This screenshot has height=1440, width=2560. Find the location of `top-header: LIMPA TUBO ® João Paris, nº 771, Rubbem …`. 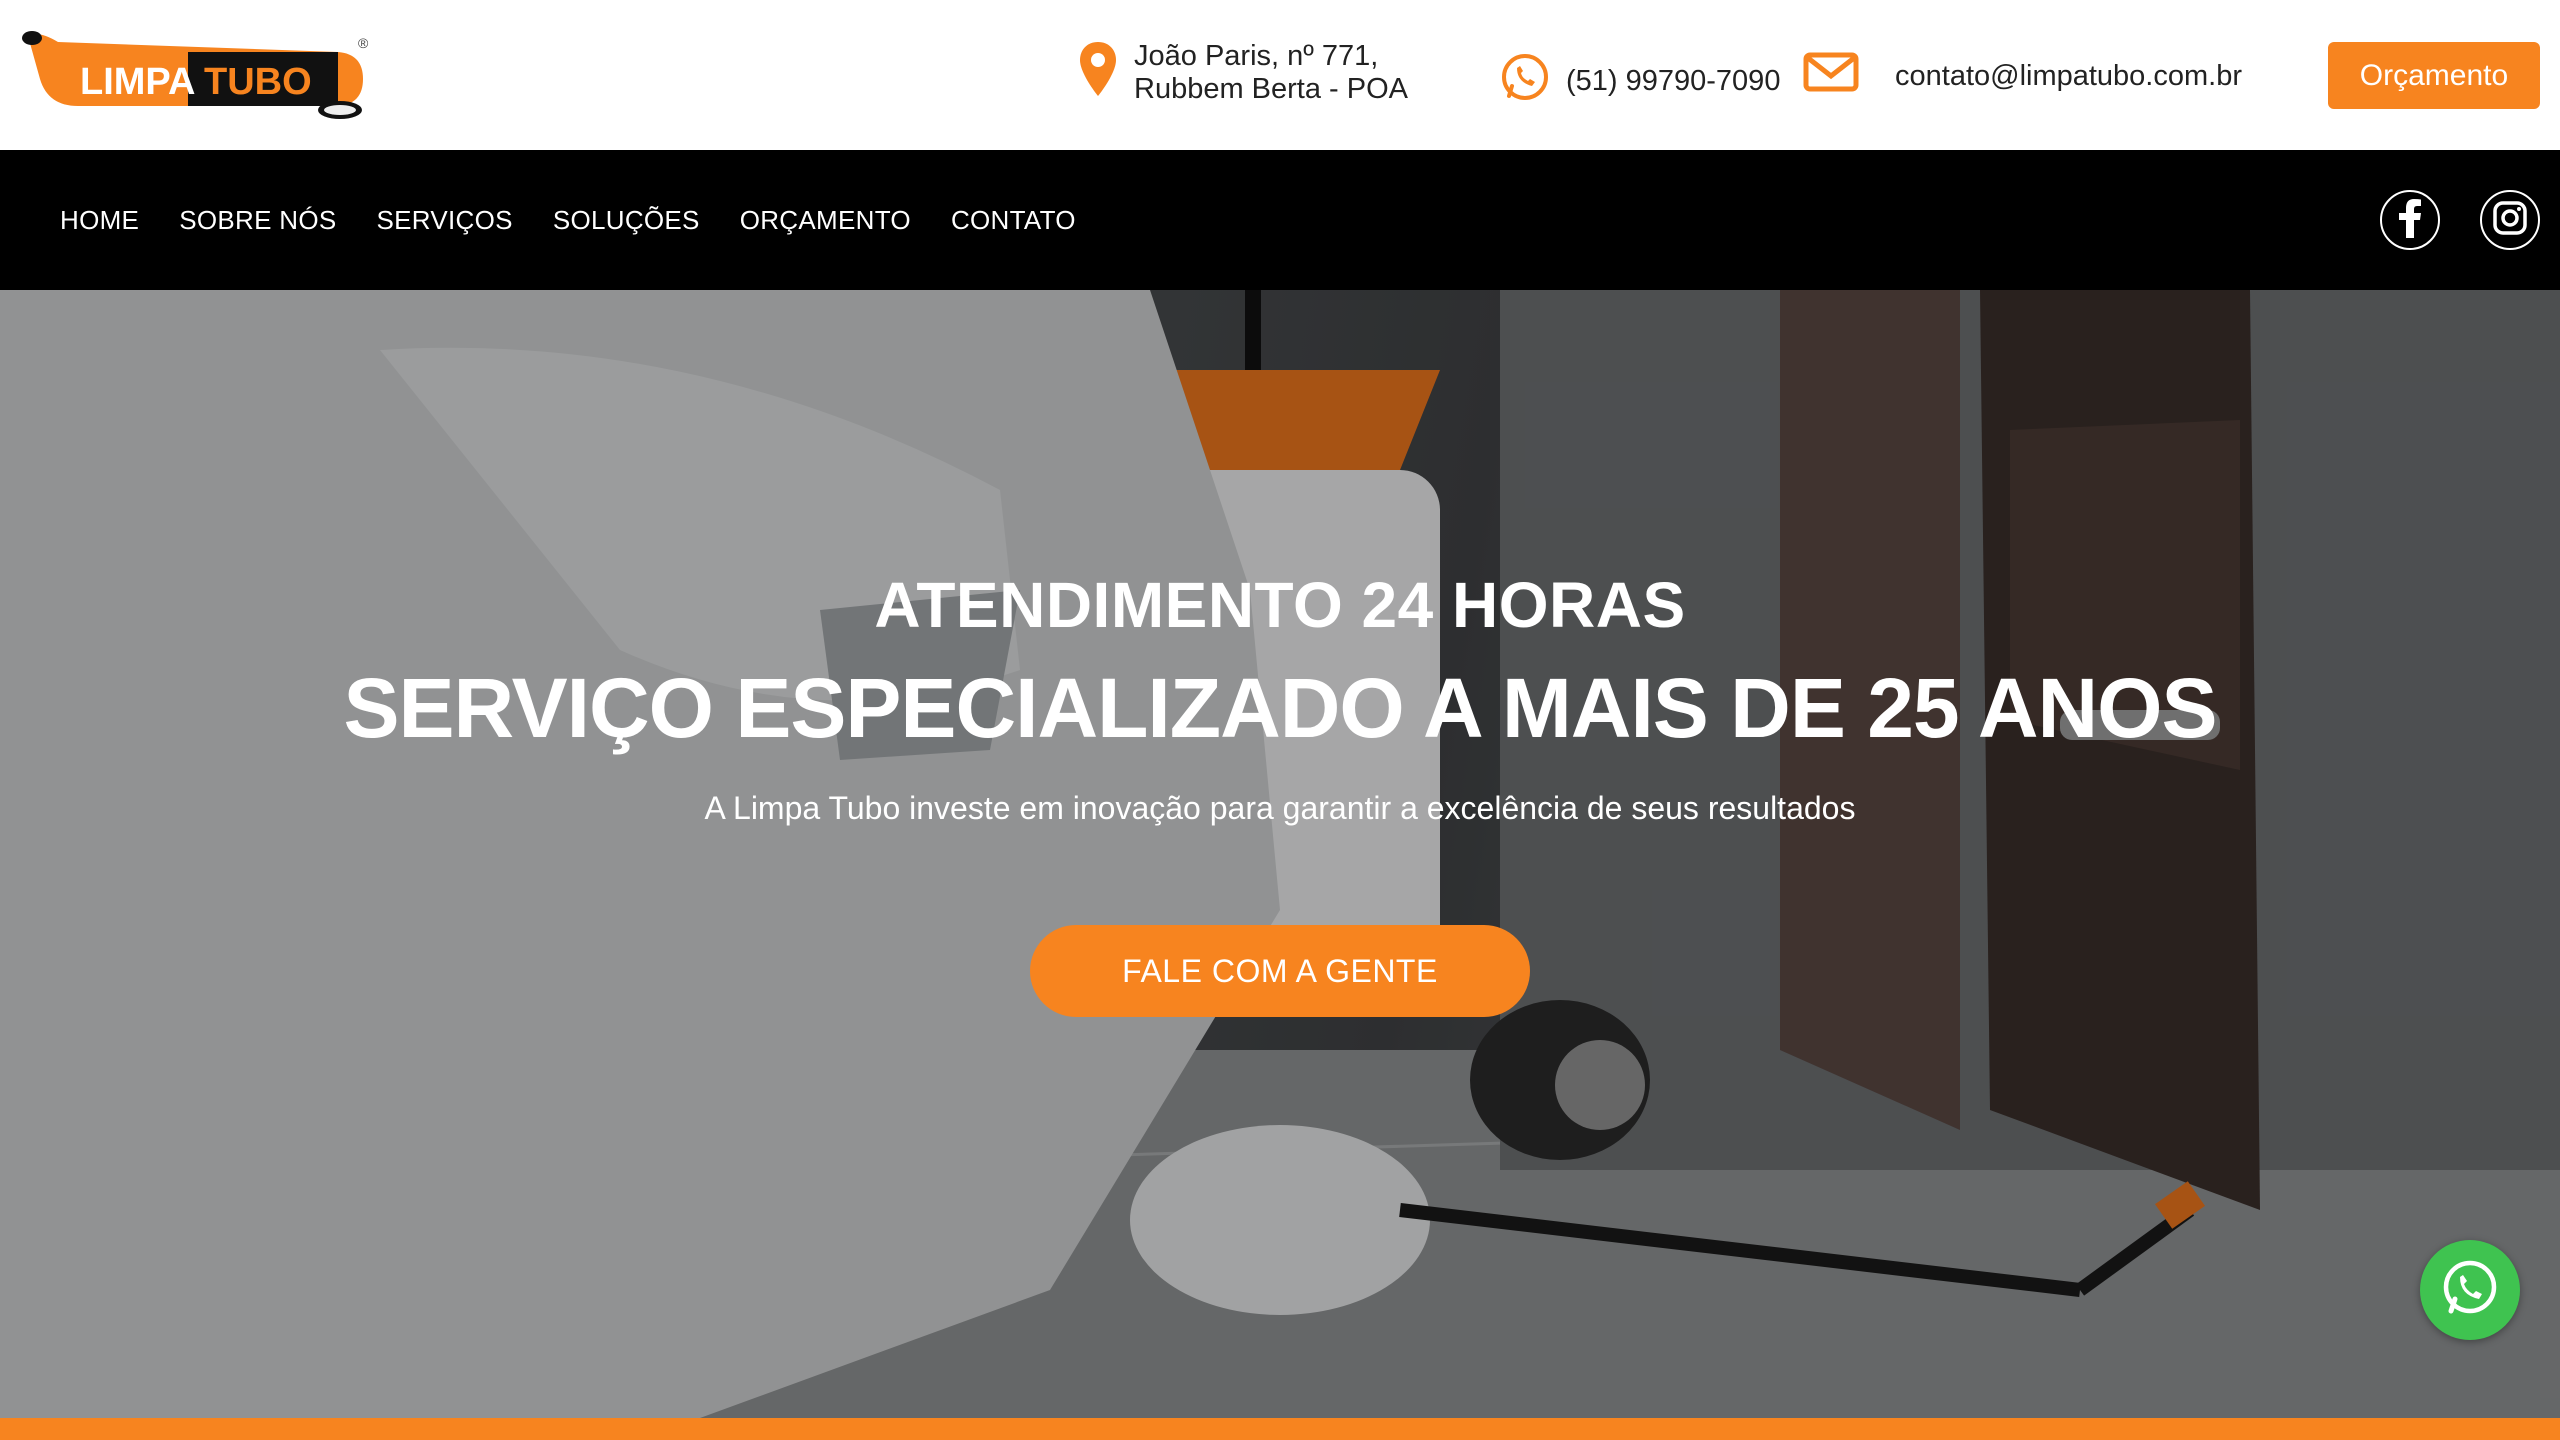

top-header: LIMPA TUBO ® João Paris, nº 771, Rubbem … is located at coordinates (1280, 75).